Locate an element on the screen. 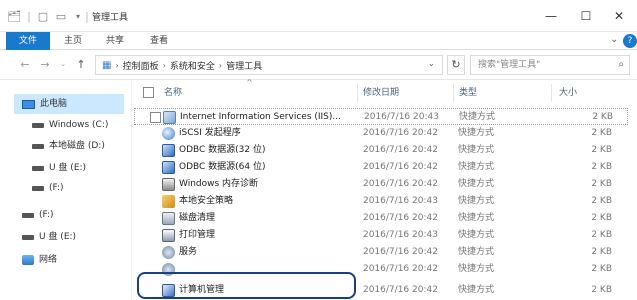 This screenshot has width=637, height=300. breadcrumb-admin-tools: 管理工具 is located at coordinates (244, 65).